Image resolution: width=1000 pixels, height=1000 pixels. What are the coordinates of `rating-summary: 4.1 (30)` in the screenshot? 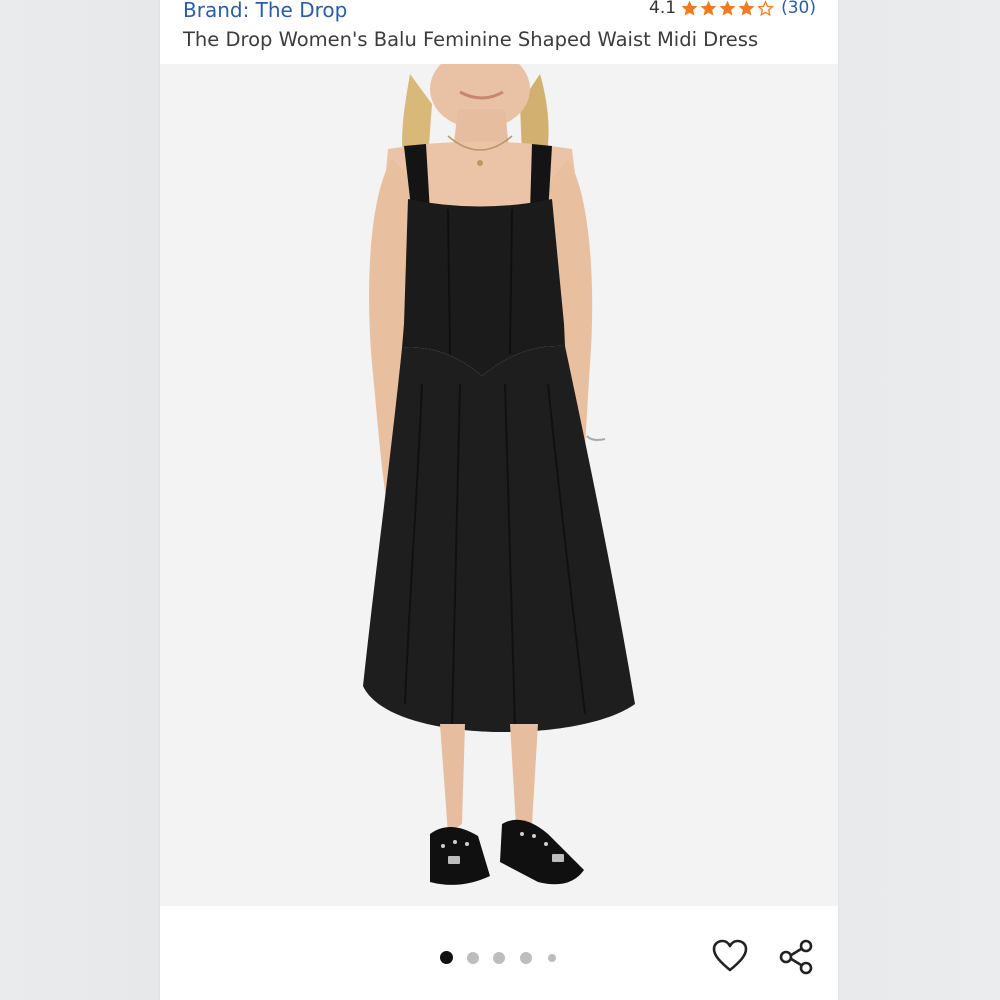 It's located at (732, 9).